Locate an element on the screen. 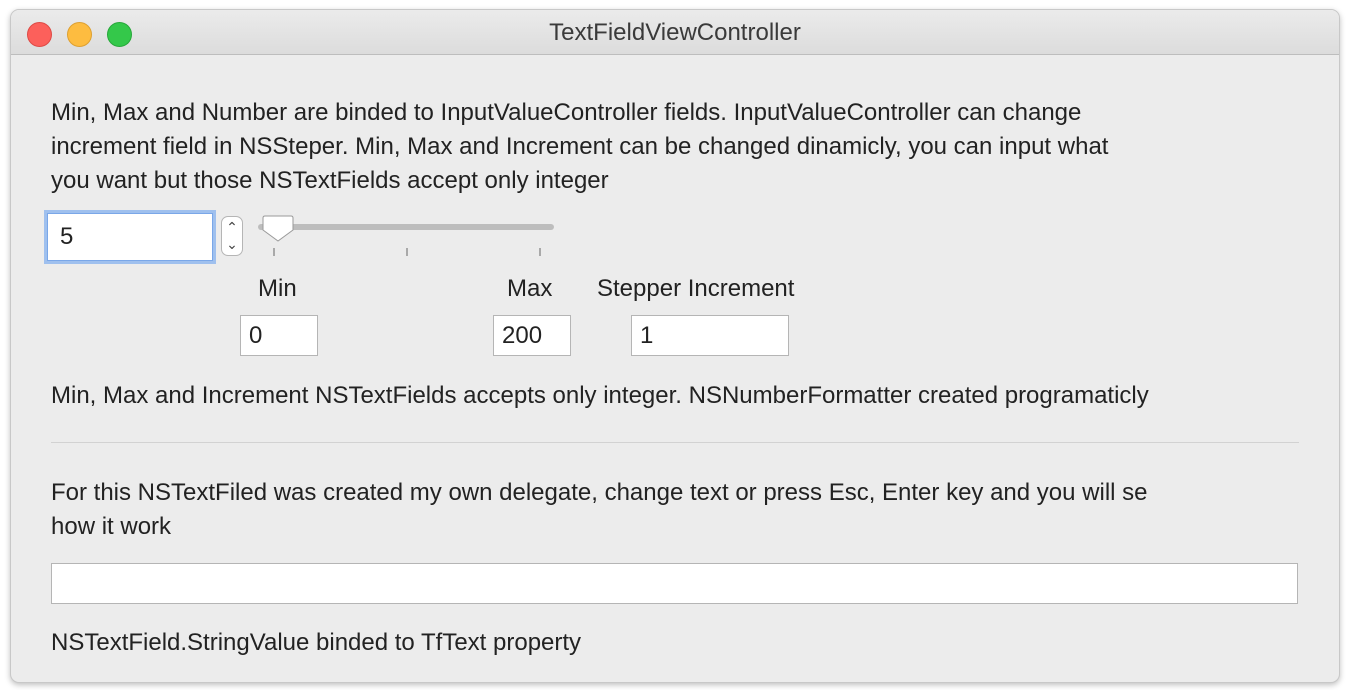 The image size is (1348, 690). number-stepper: ⌃ ⌄ is located at coordinates (232, 236).